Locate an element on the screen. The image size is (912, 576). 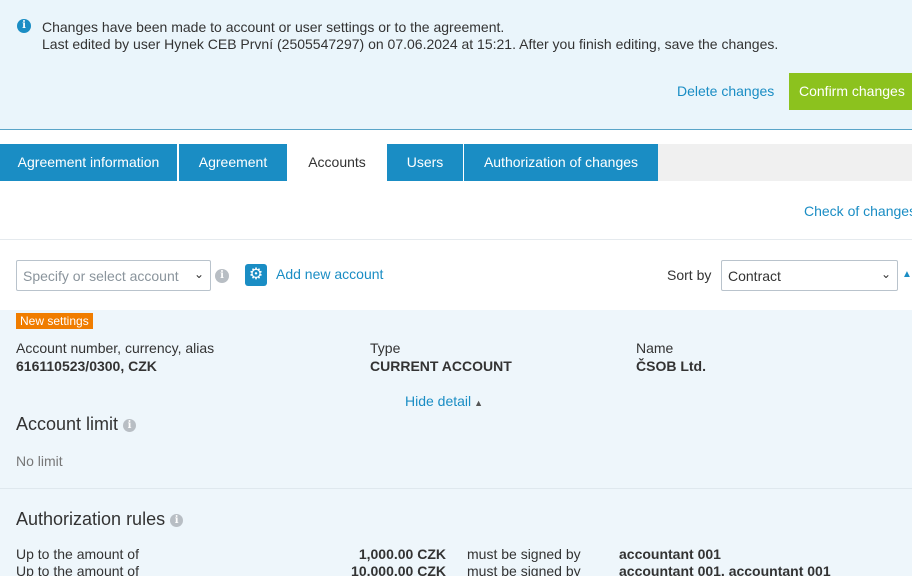
tab-agreement: Agreement is located at coordinates (233, 162).